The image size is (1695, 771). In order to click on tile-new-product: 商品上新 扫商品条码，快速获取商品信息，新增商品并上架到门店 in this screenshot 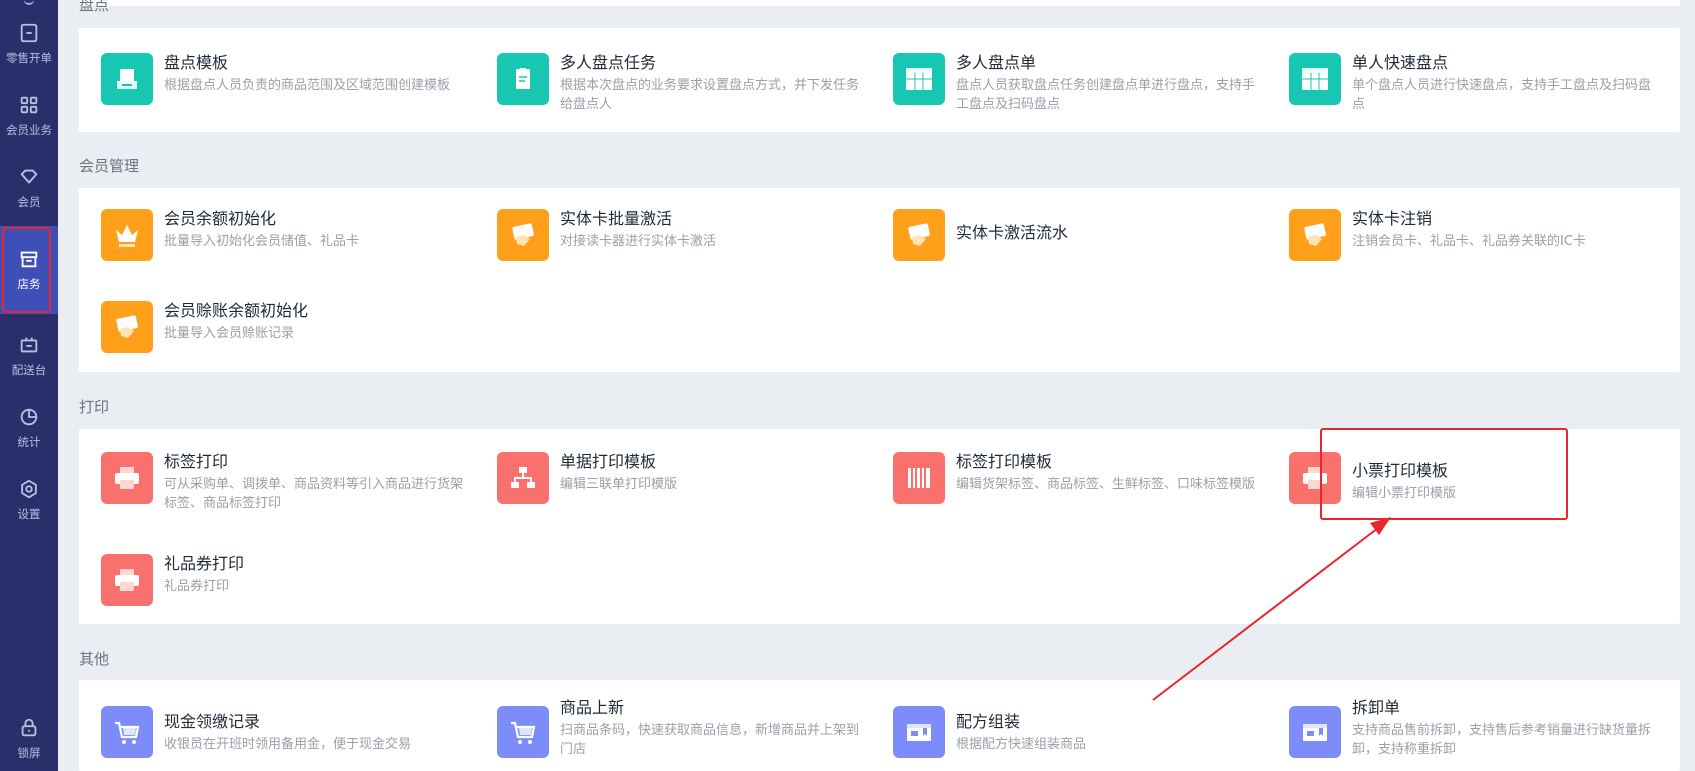, I will do `click(682, 731)`.